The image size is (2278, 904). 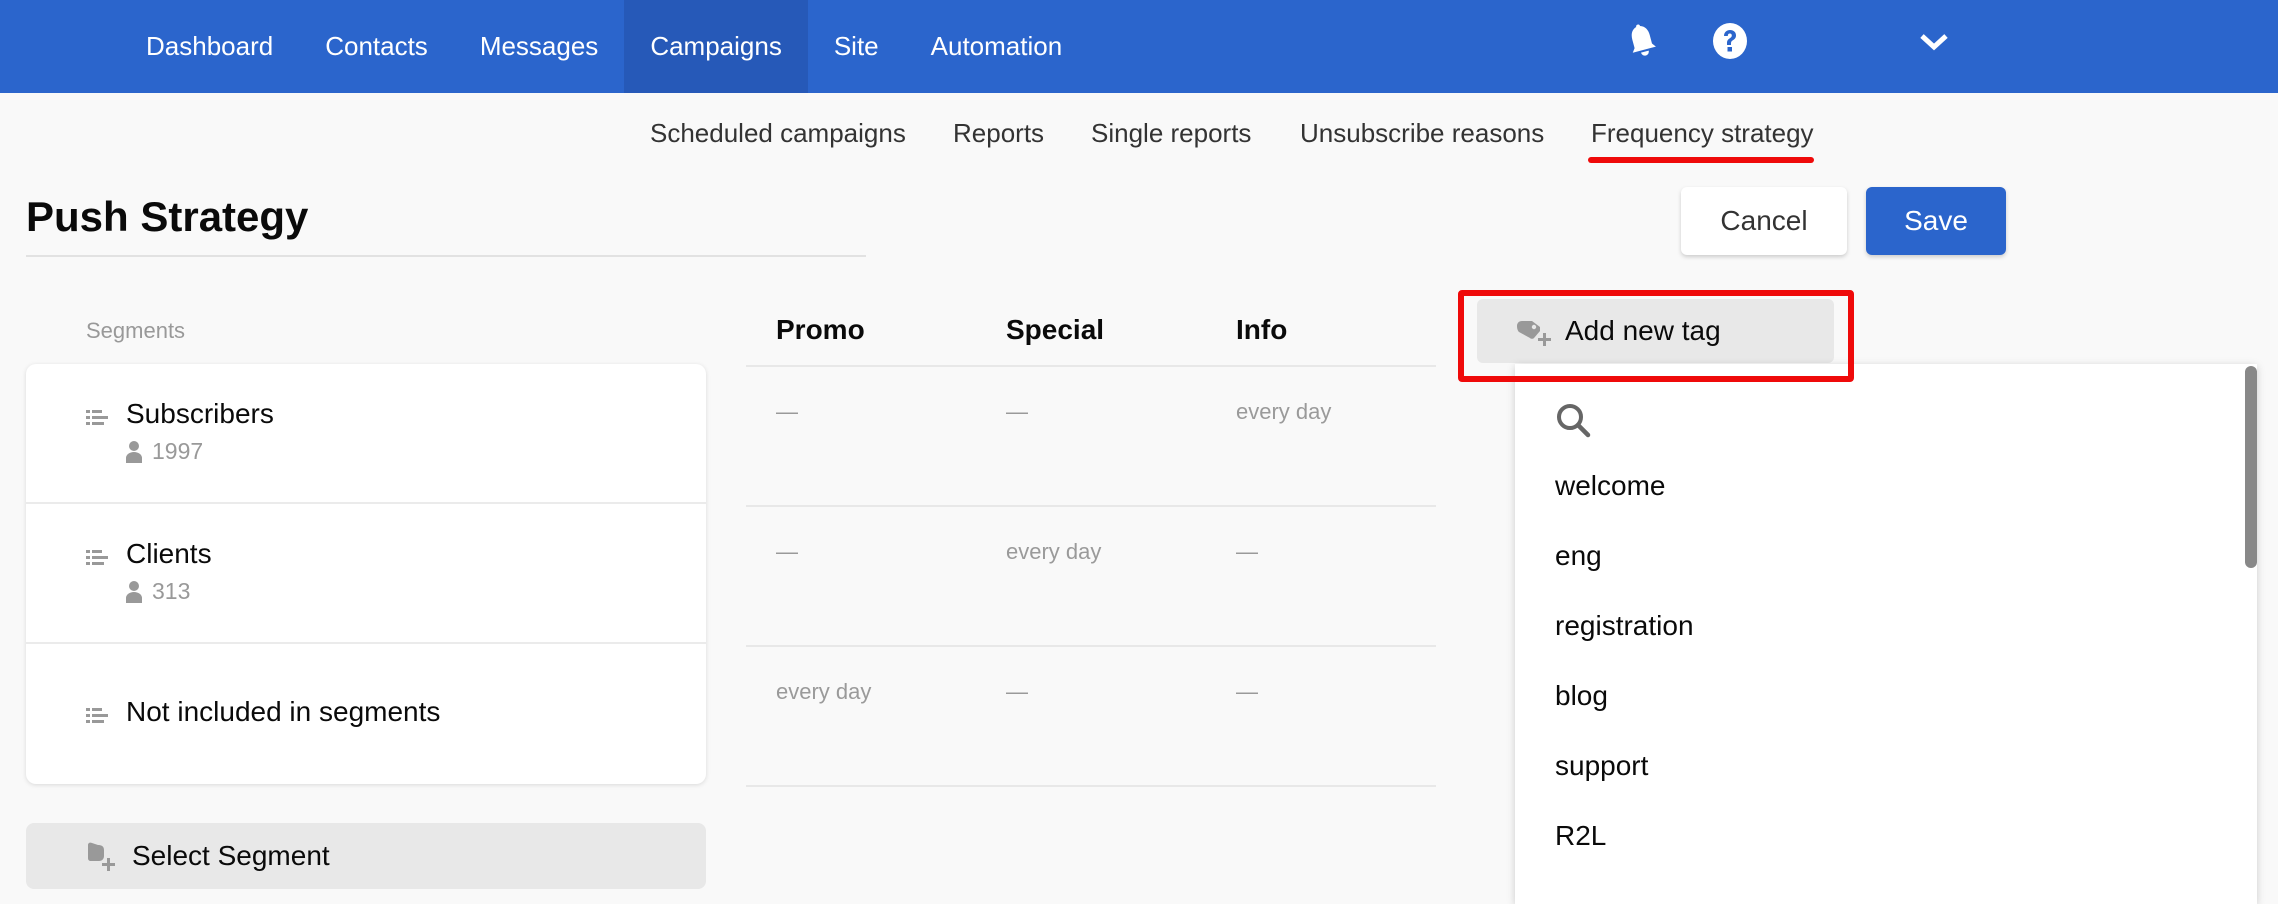 What do you see at coordinates (366, 434) in the screenshot?
I see `segment-item: Subscribers 1997` at bounding box center [366, 434].